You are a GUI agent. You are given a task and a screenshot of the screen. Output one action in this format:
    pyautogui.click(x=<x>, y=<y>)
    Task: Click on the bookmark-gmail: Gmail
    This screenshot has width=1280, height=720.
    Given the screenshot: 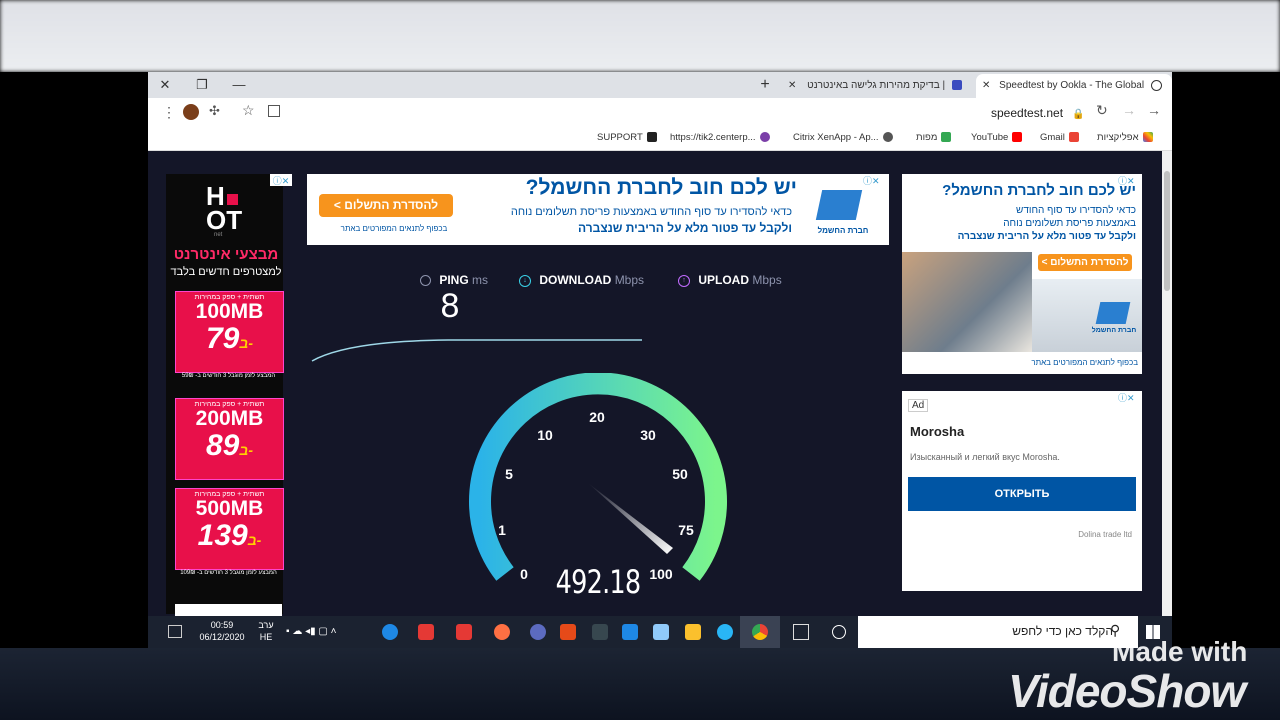 What is the action you would take?
    pyautogui.click(x=1059, y=138)
    